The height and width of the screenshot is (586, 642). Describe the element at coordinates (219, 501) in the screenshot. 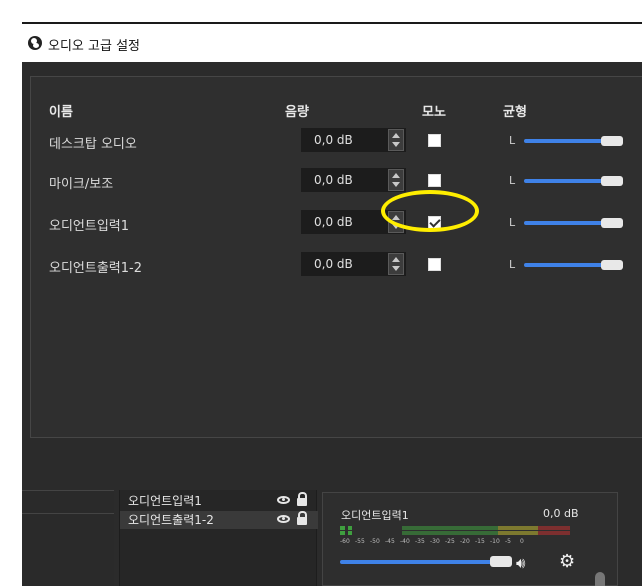

I see `list-item: 오디언트입력1` at that location.